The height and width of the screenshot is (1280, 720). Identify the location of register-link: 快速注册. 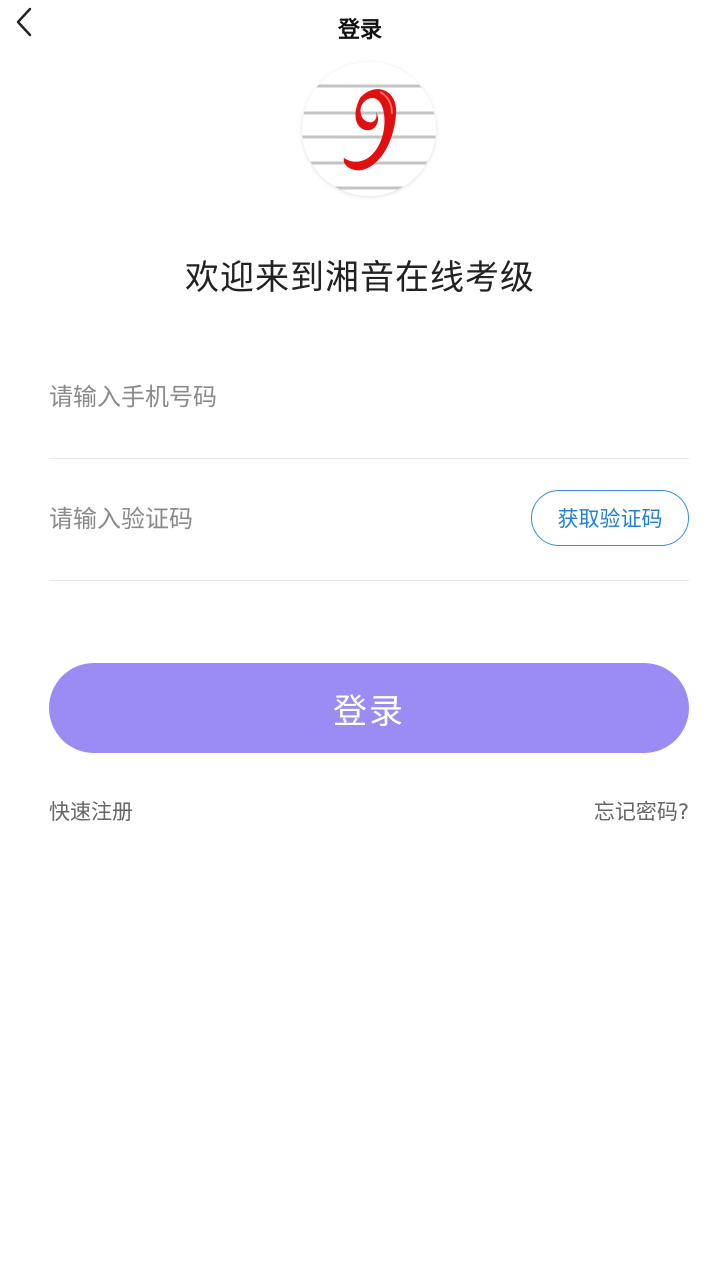
(91, 811).